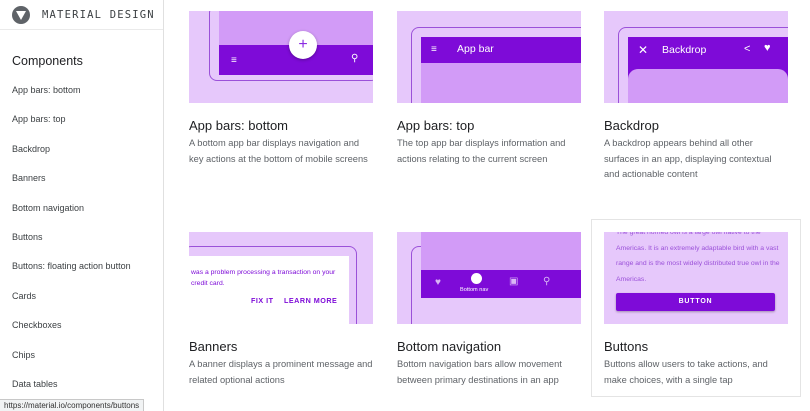 The width and height of the screenshot is (810, 411). Describe the element at coordinates (449, 346) in the screenshot. I see `card-title: Bottom navigation` at that location.